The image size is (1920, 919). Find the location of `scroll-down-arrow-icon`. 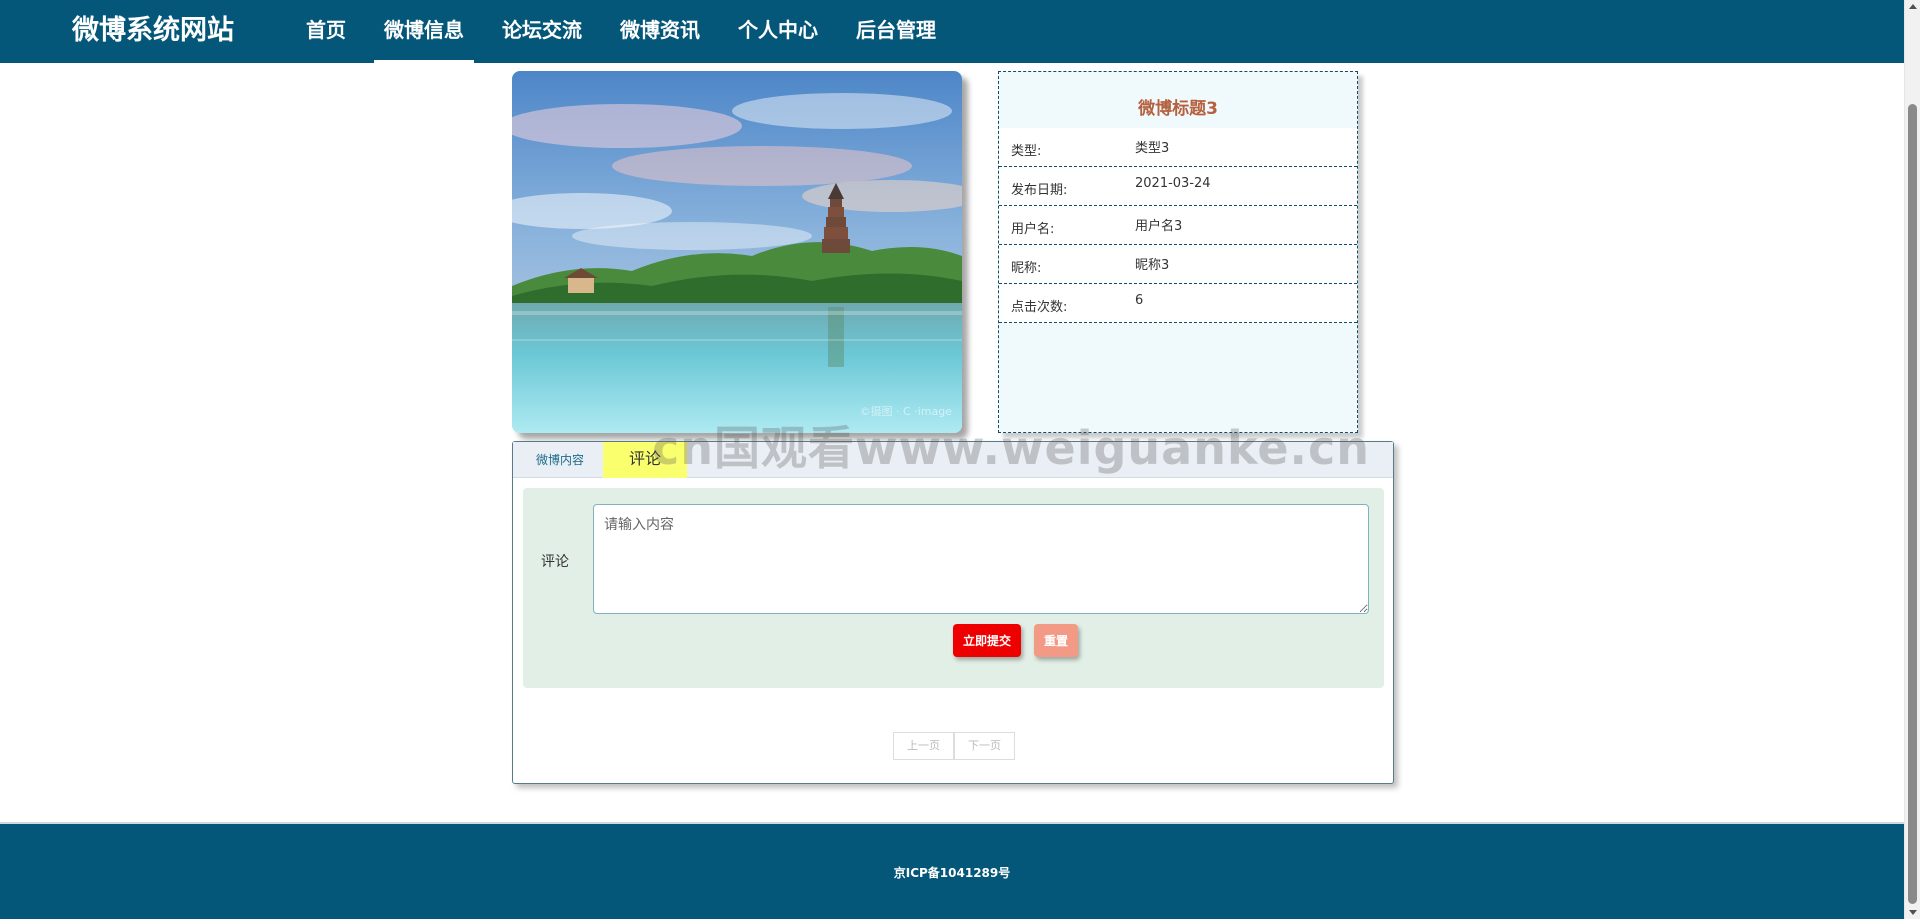

scroll-down-arrow-icon is located at coordinates (1913, 912).